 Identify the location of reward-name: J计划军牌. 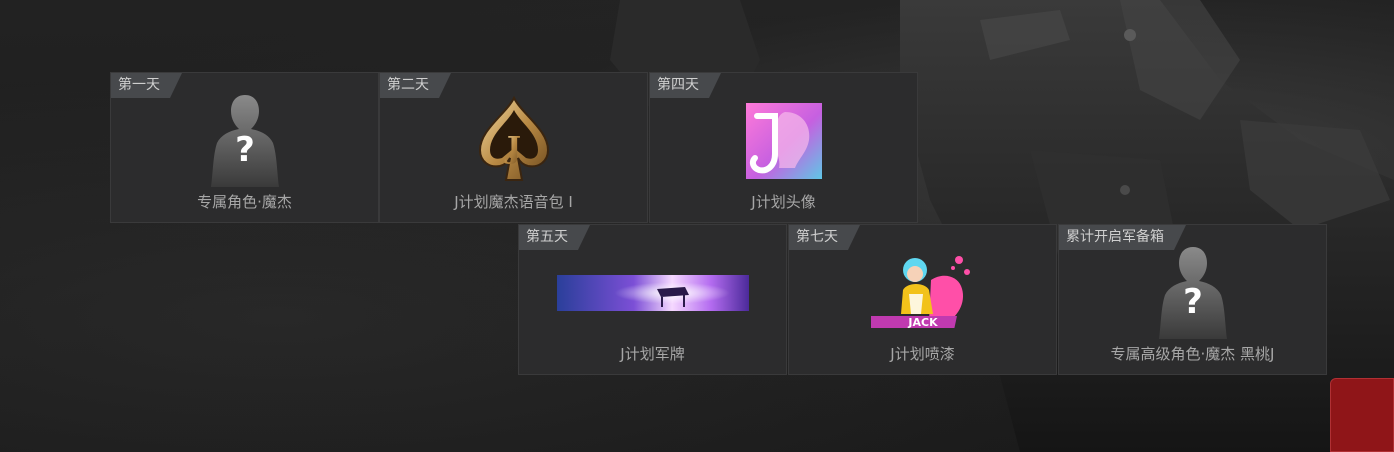
(652, 354).